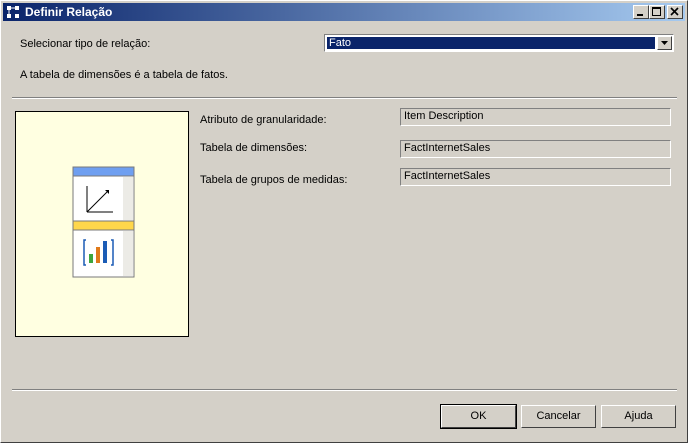  Describe the element at coordinates (344, 390) in the screenshot. I see `bottom-separator` at that location.